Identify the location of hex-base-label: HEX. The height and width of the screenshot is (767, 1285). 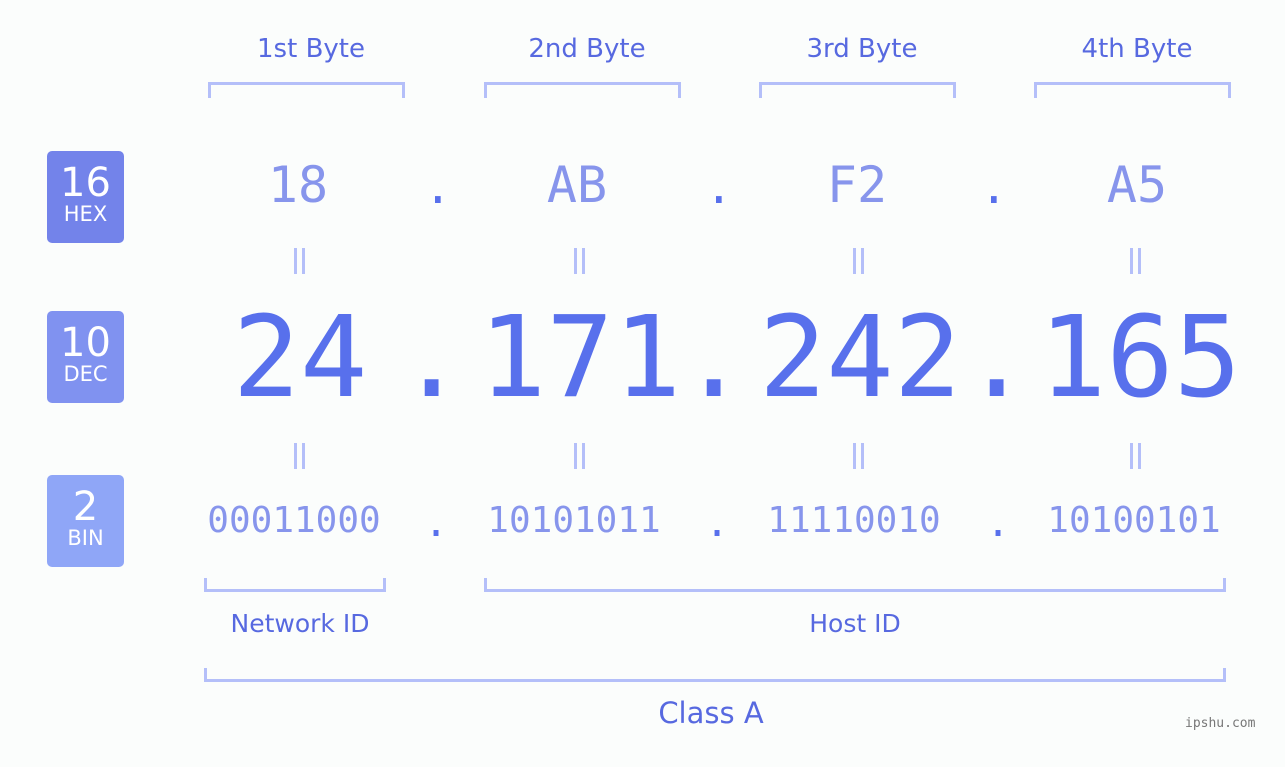
(85, 214).